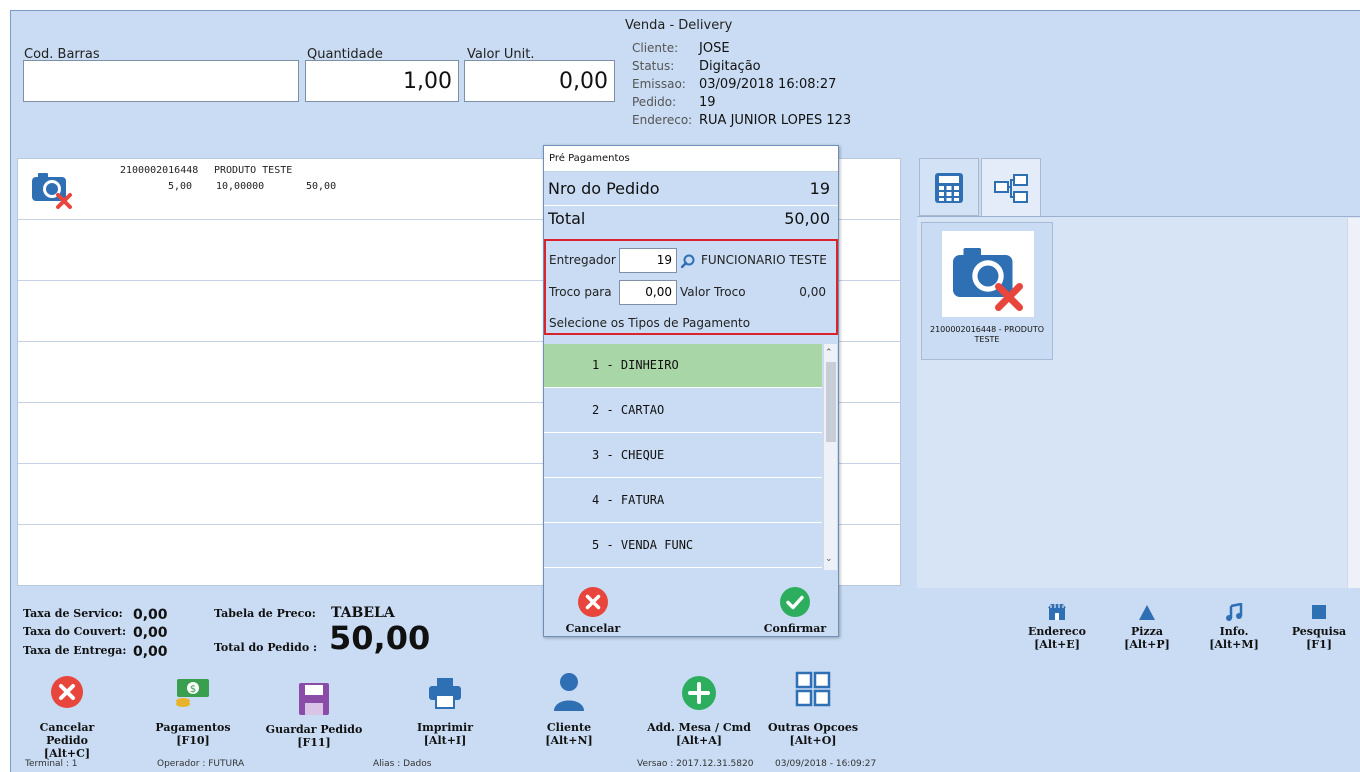 Image resolution: width=1360 pixels, height=772 pixels. Describe the element at coordinates (150, 633) in the screenshot. I see `taxa-couvert-value: 0,00` at that location.